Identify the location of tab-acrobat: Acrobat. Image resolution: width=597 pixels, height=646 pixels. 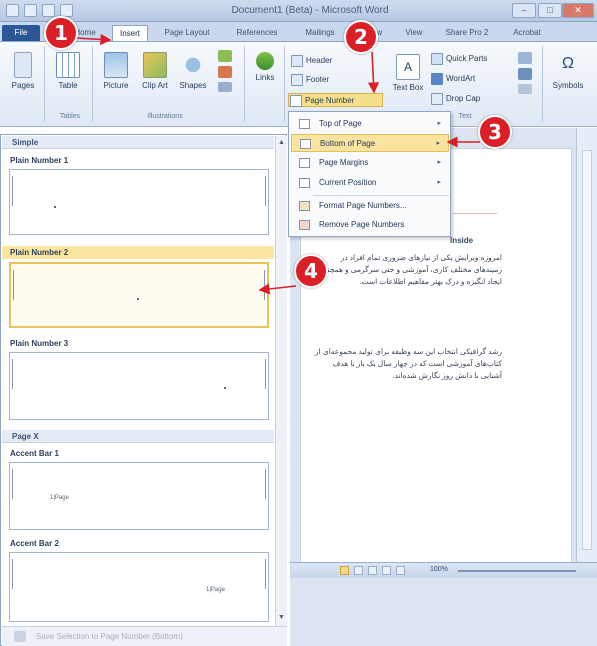
(527, 33).